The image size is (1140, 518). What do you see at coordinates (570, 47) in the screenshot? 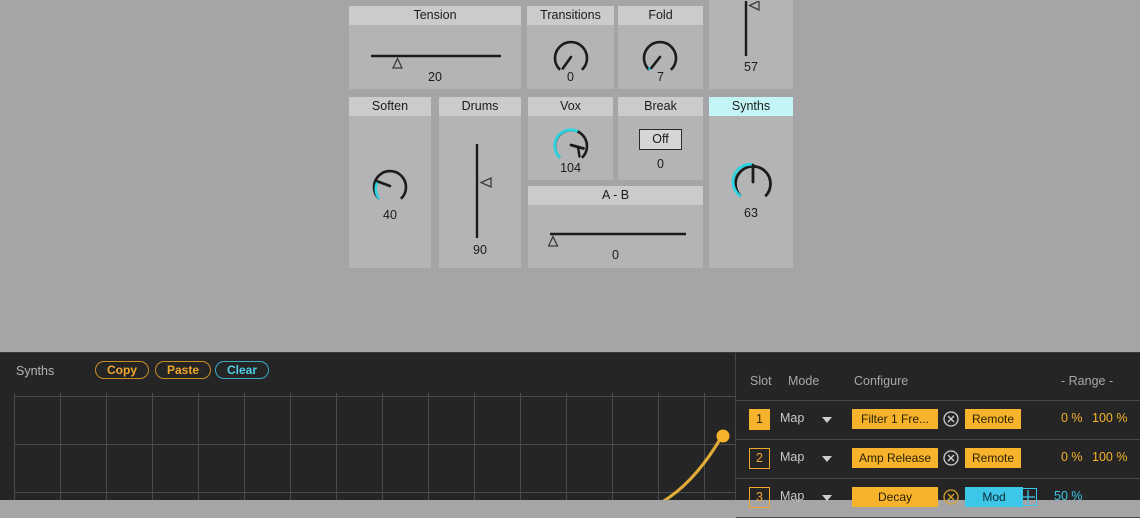
I see `panel-transitions: Transitions 0` at bounding box center [570, 47].